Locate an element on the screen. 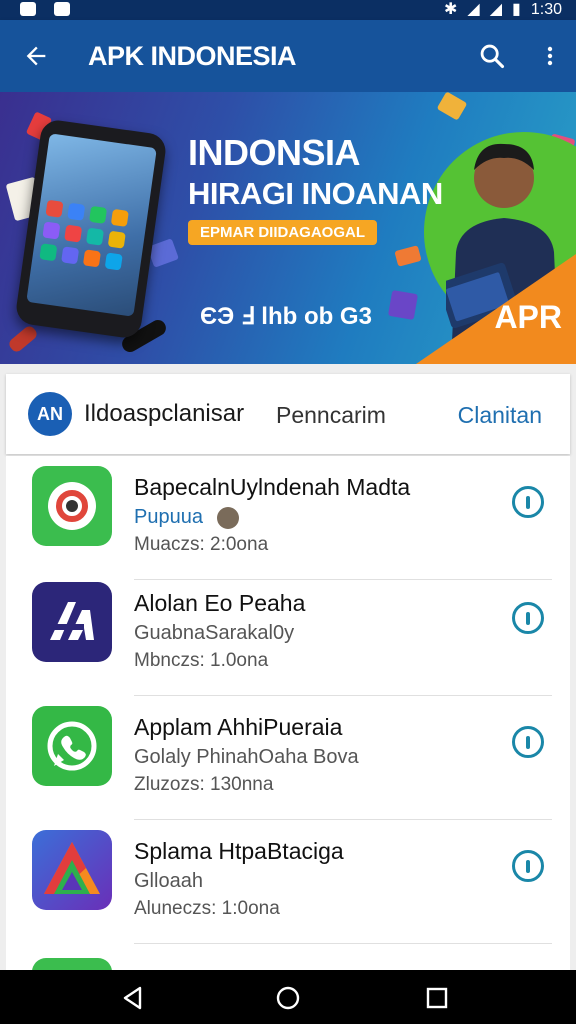  banner-subheading: HIRAGI INOANAN is located at coordinates (315, 193).